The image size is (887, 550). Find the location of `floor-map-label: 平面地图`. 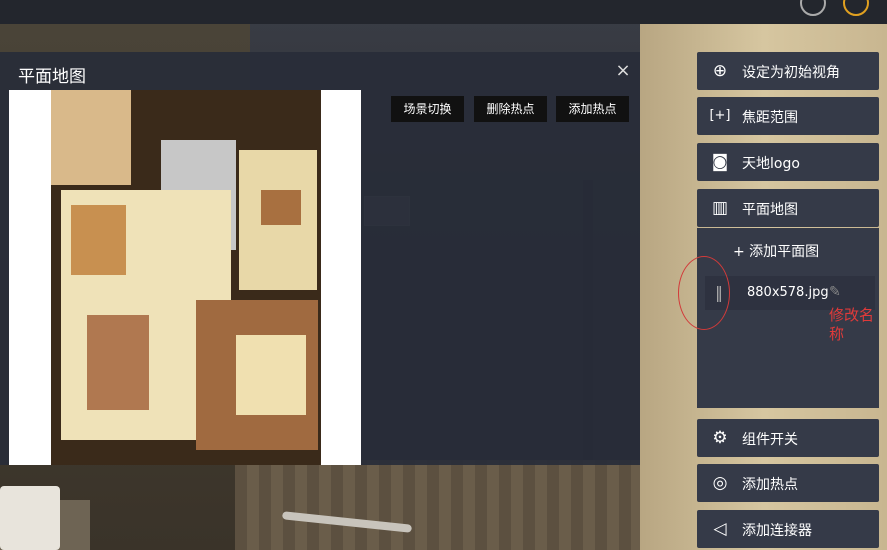

floor-map-label: 平面地图 is located at coordinates (770, 210).